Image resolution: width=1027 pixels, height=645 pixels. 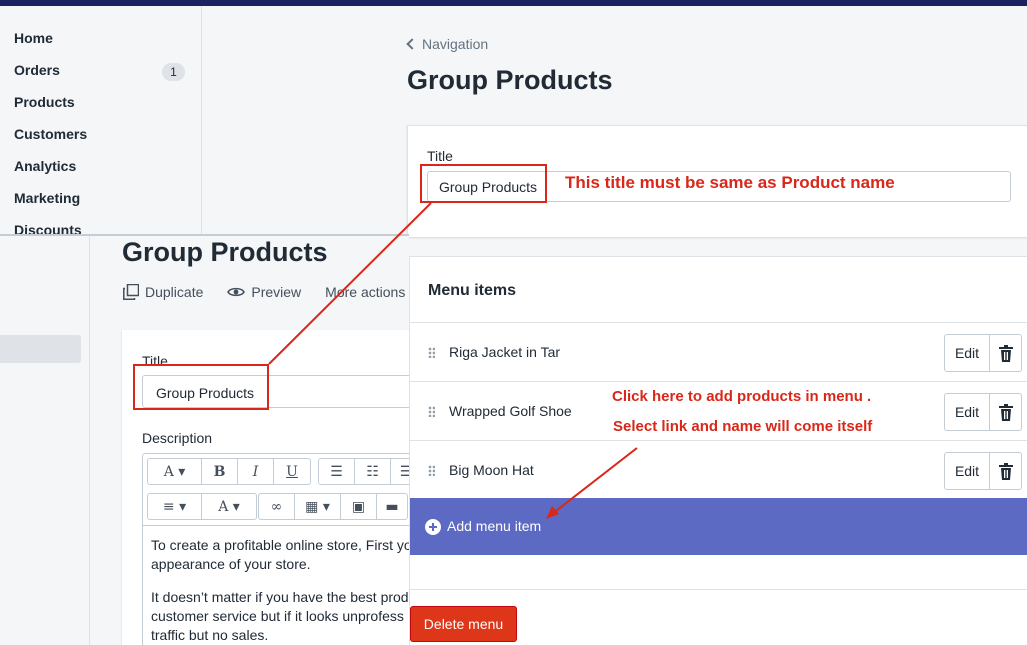 I want to click on sidebar-item-orders: Orders, so click(x=37, y=70).